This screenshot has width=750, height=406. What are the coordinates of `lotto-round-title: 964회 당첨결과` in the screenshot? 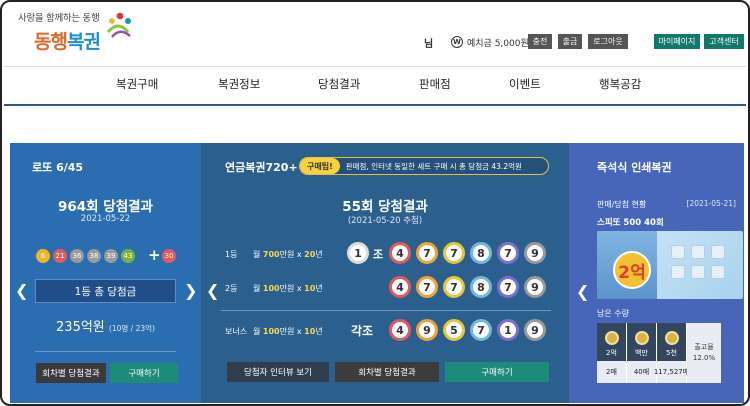 It's located at (105, 207).